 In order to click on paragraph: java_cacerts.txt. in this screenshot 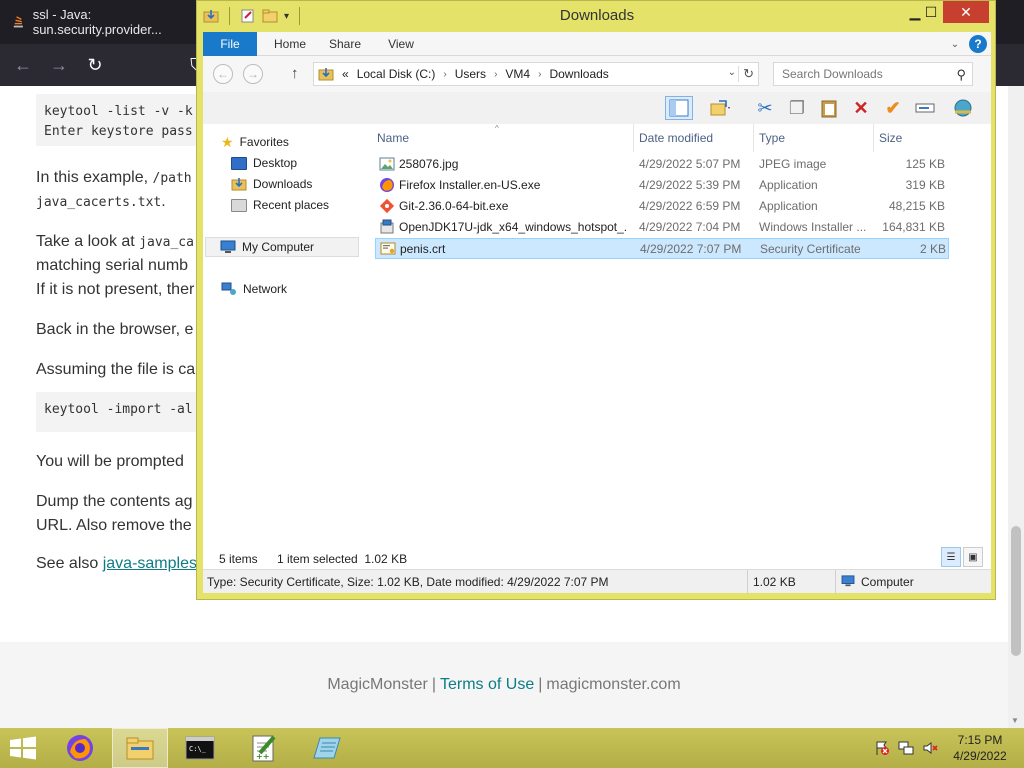, I will do `click(101, 202)`.